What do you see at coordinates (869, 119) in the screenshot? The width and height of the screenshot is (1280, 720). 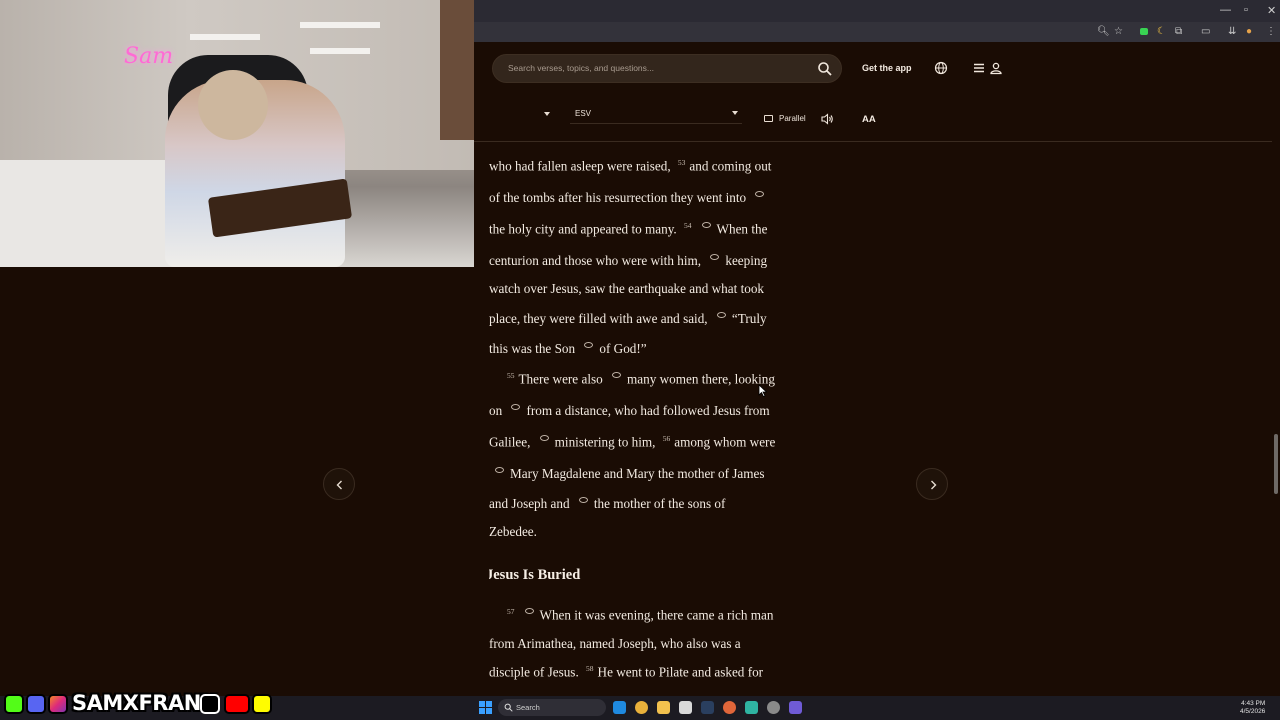 I see `text-size-button: AA` at bounding box center [869, 119].